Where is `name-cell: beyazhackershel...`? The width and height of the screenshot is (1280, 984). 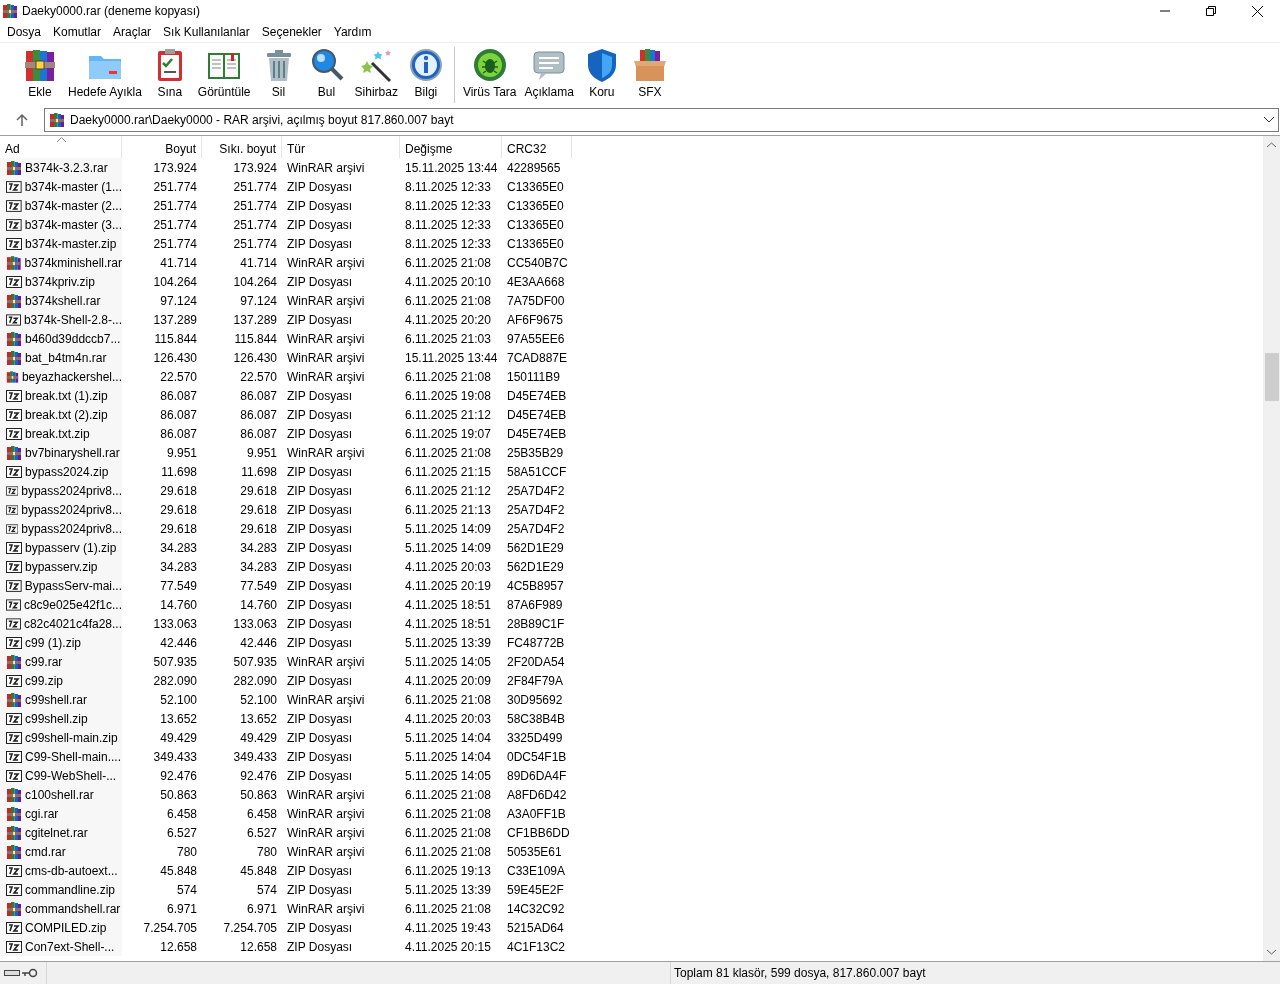
name-cell: beyazhackershel... is located at coordinates (61, 376).